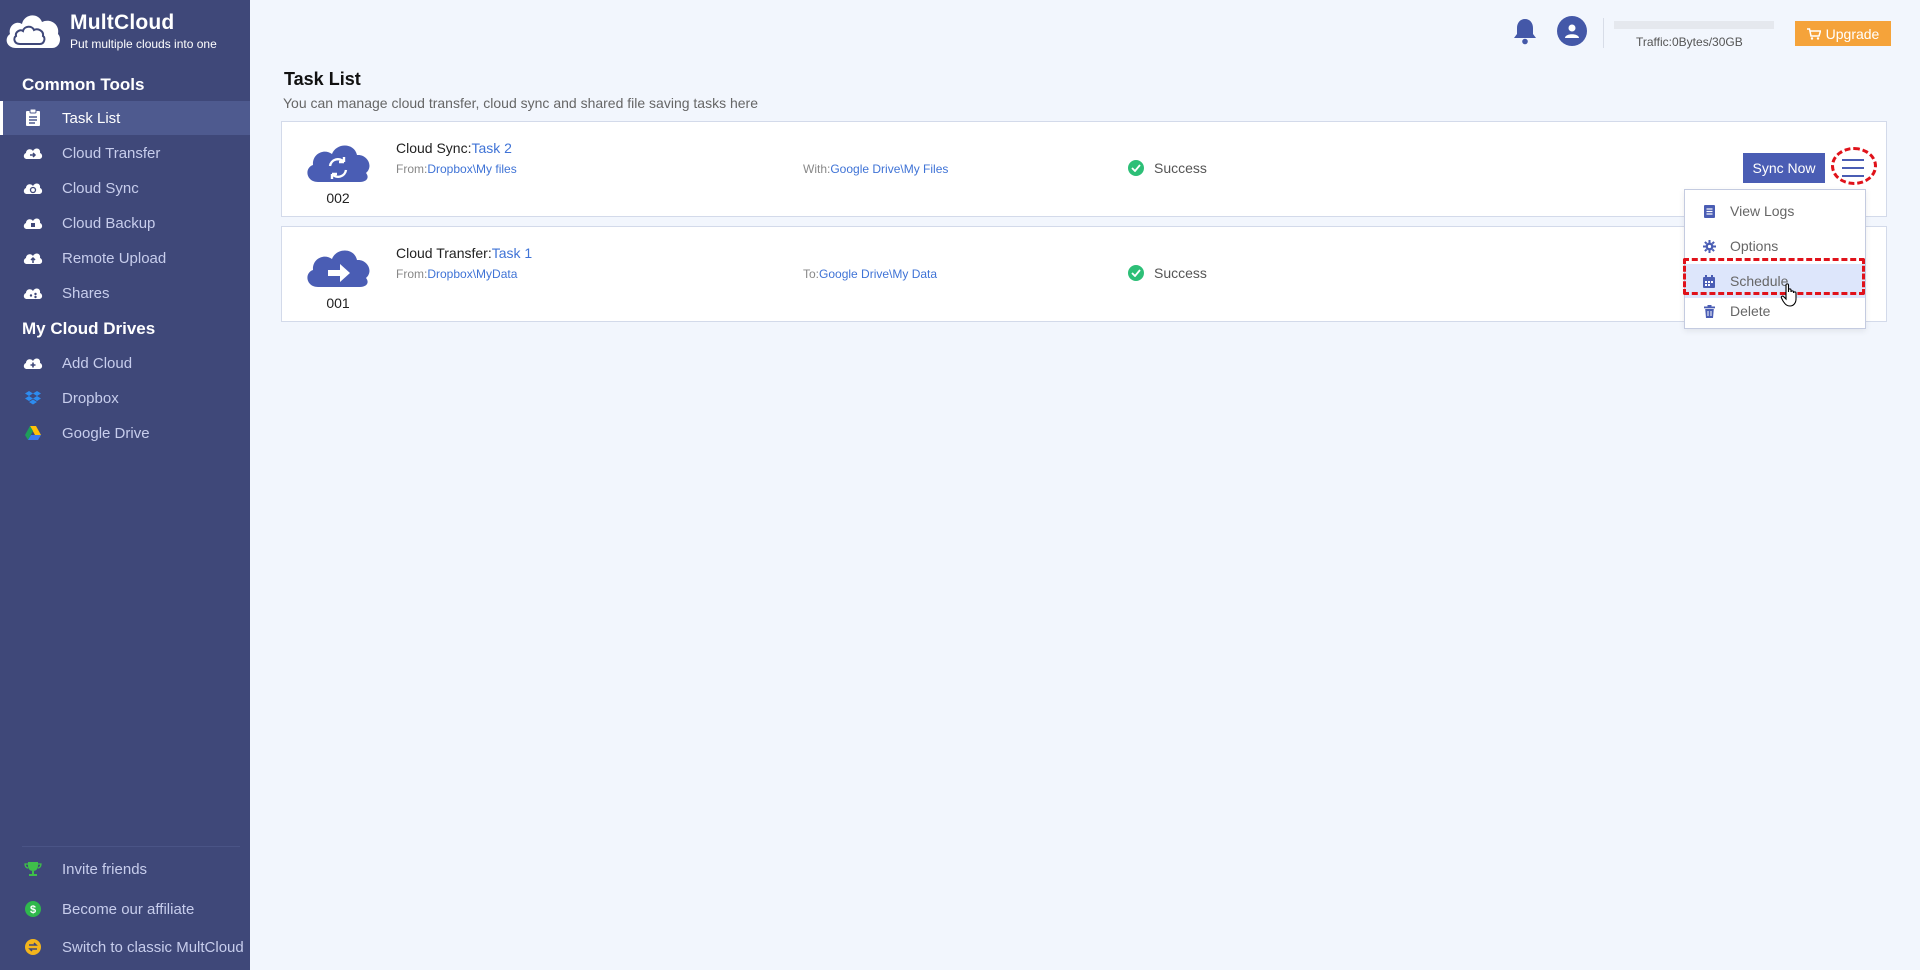  Describe the element at coordinates (109, 223) in the screenshot. I see `sidebar-item-label: Cloud Backup` at that location.